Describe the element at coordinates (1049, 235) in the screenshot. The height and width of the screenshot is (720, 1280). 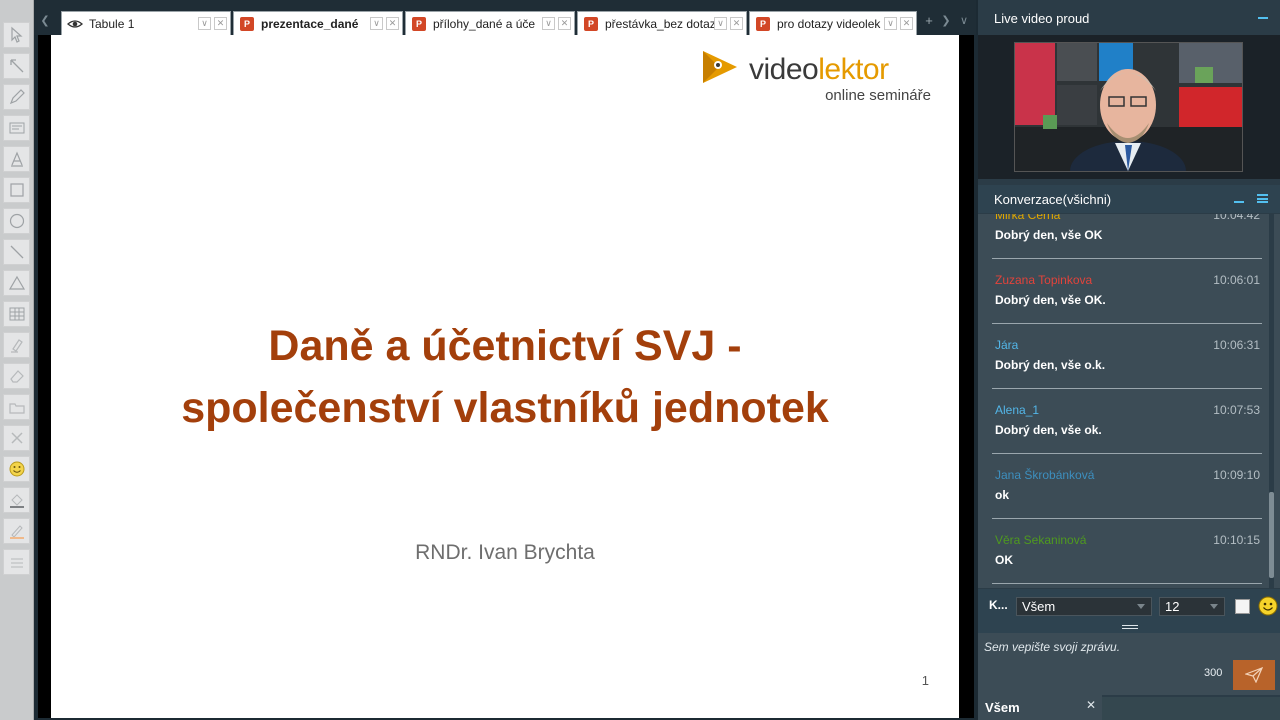
I see `chat-message-text: Dobrý den, vše OK` at that location.